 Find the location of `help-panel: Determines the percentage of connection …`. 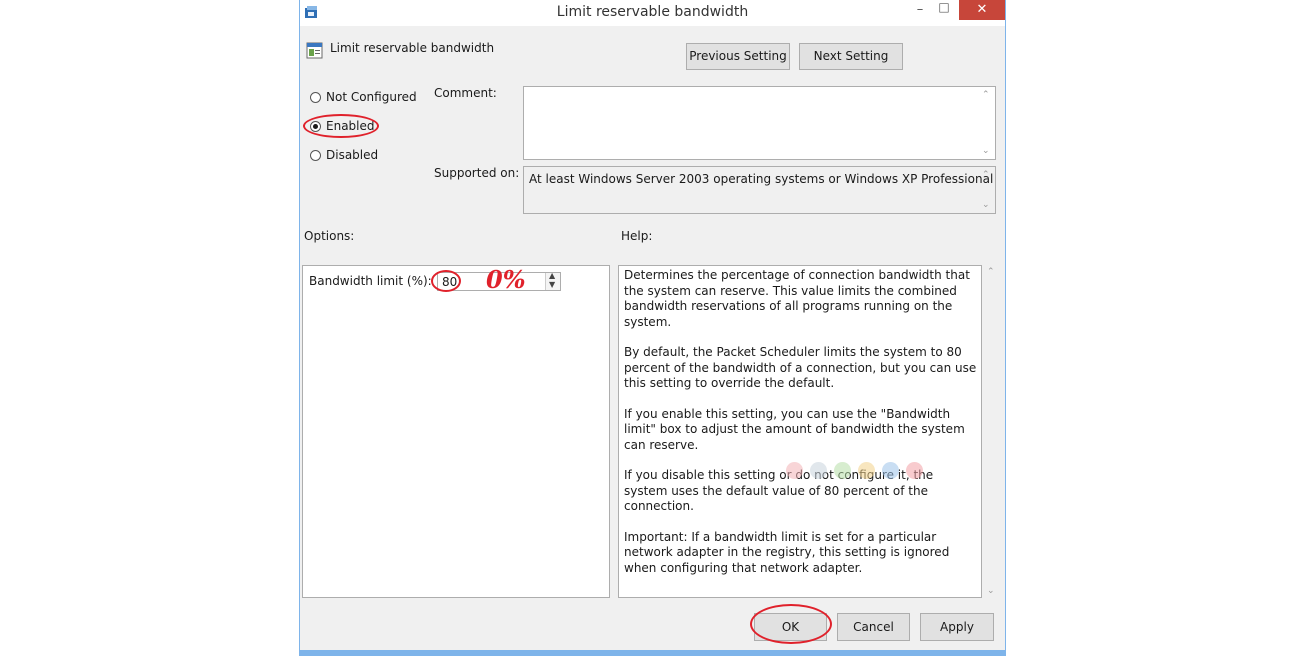

help-panel: Determines the percentage of connection … is located at coordinates (800, 431).